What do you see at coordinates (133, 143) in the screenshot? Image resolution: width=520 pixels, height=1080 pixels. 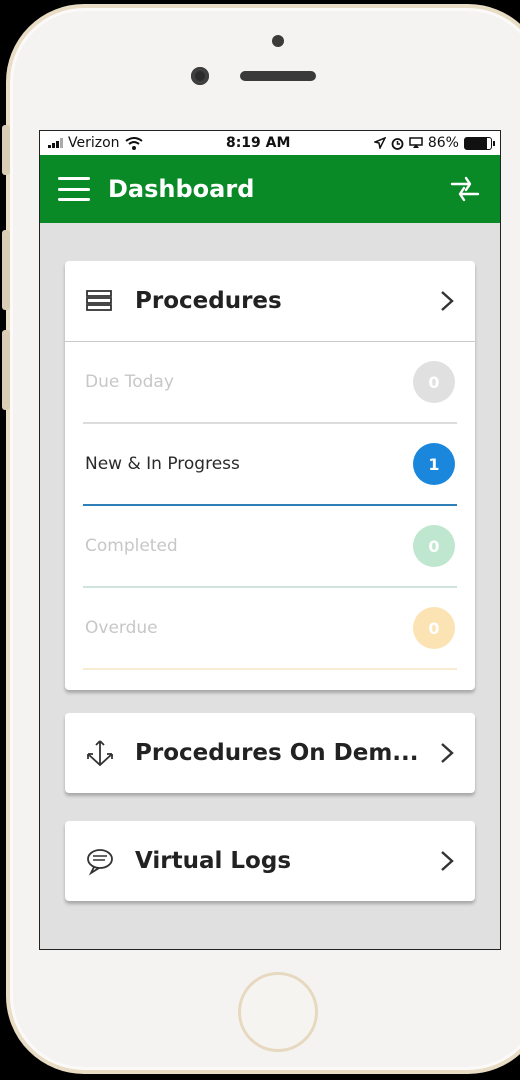 I see `wifi-icon` at bounding box center [133, 143].